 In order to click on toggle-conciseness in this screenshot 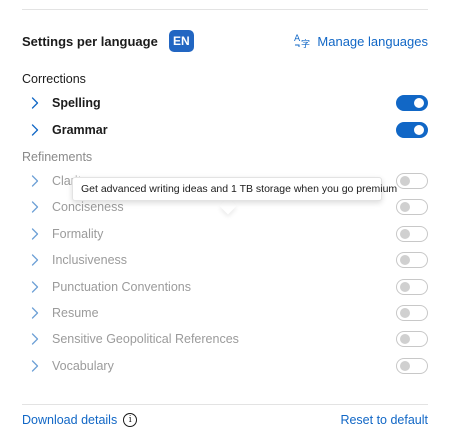, I will do `click(412, 207)`.